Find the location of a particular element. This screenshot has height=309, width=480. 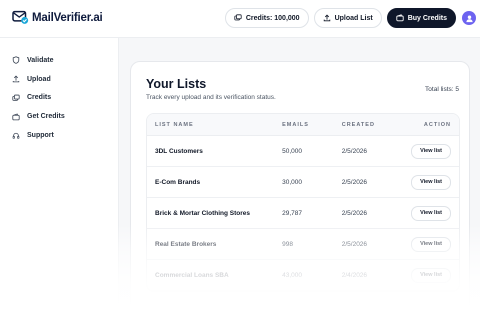

buy-credits-label: Buy Credits is located at coordinates (427, 18).